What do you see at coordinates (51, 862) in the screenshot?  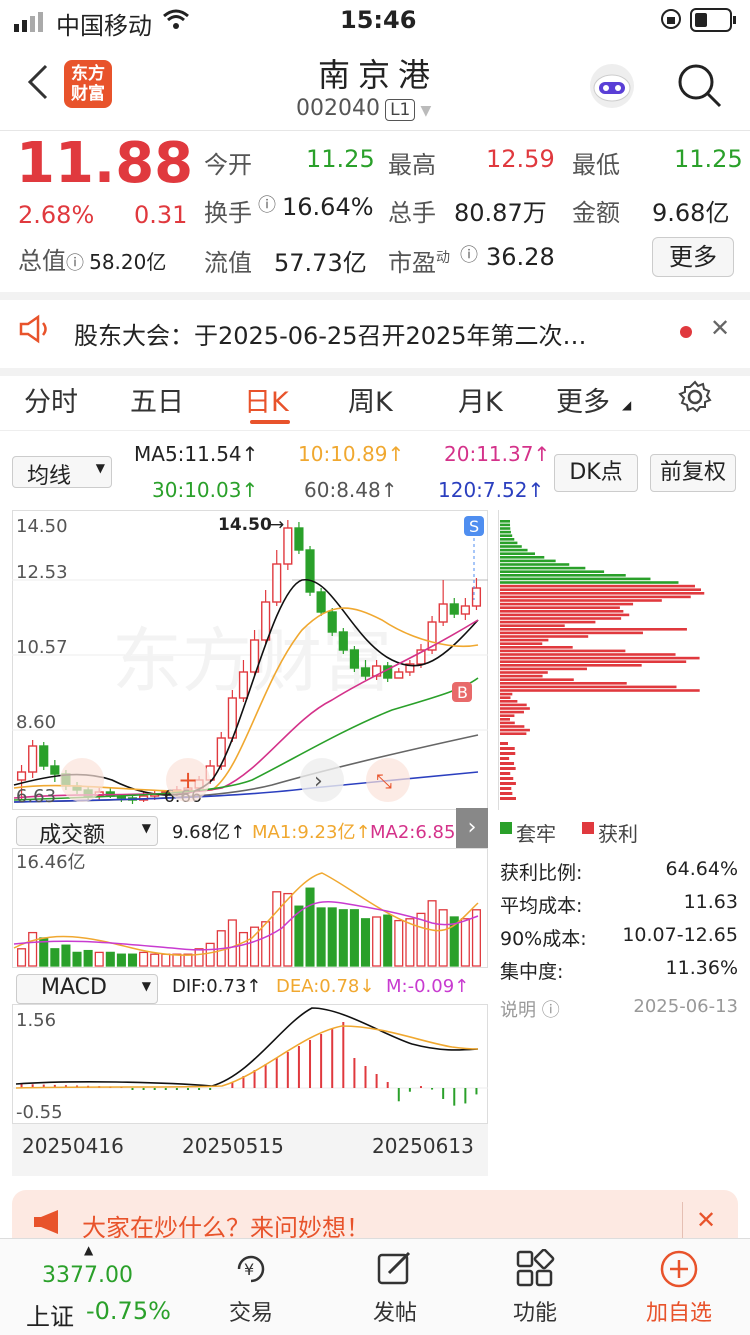 I see `volume-max-label: 16.46亿` at bounding box center [51, 862].